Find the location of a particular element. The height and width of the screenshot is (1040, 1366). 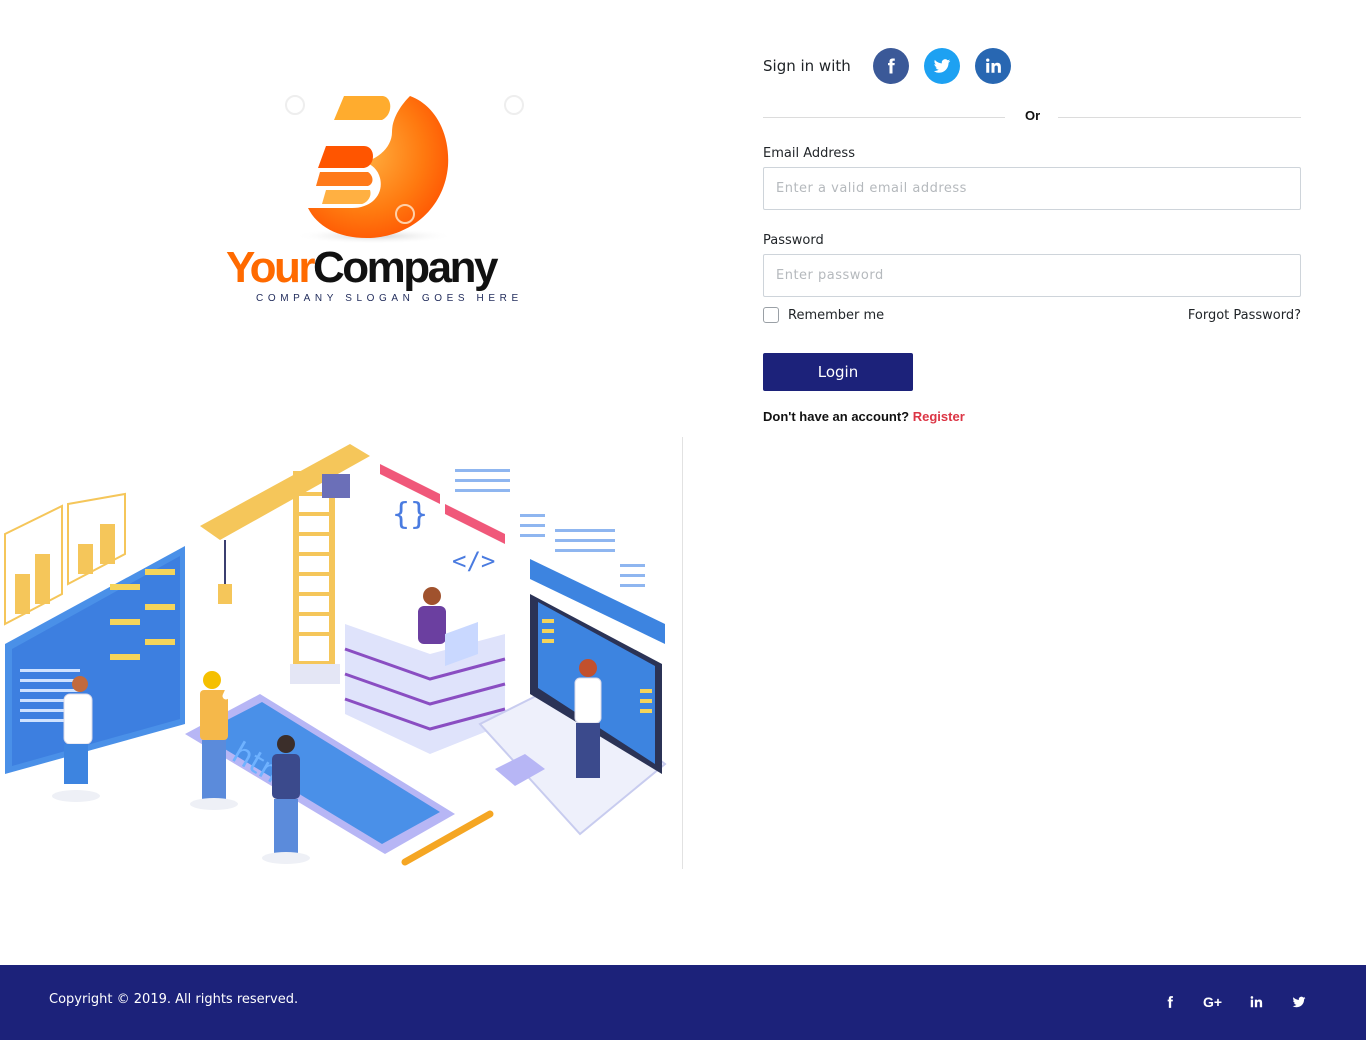

company-name-part1: Your is located at coordinates (270, 267).